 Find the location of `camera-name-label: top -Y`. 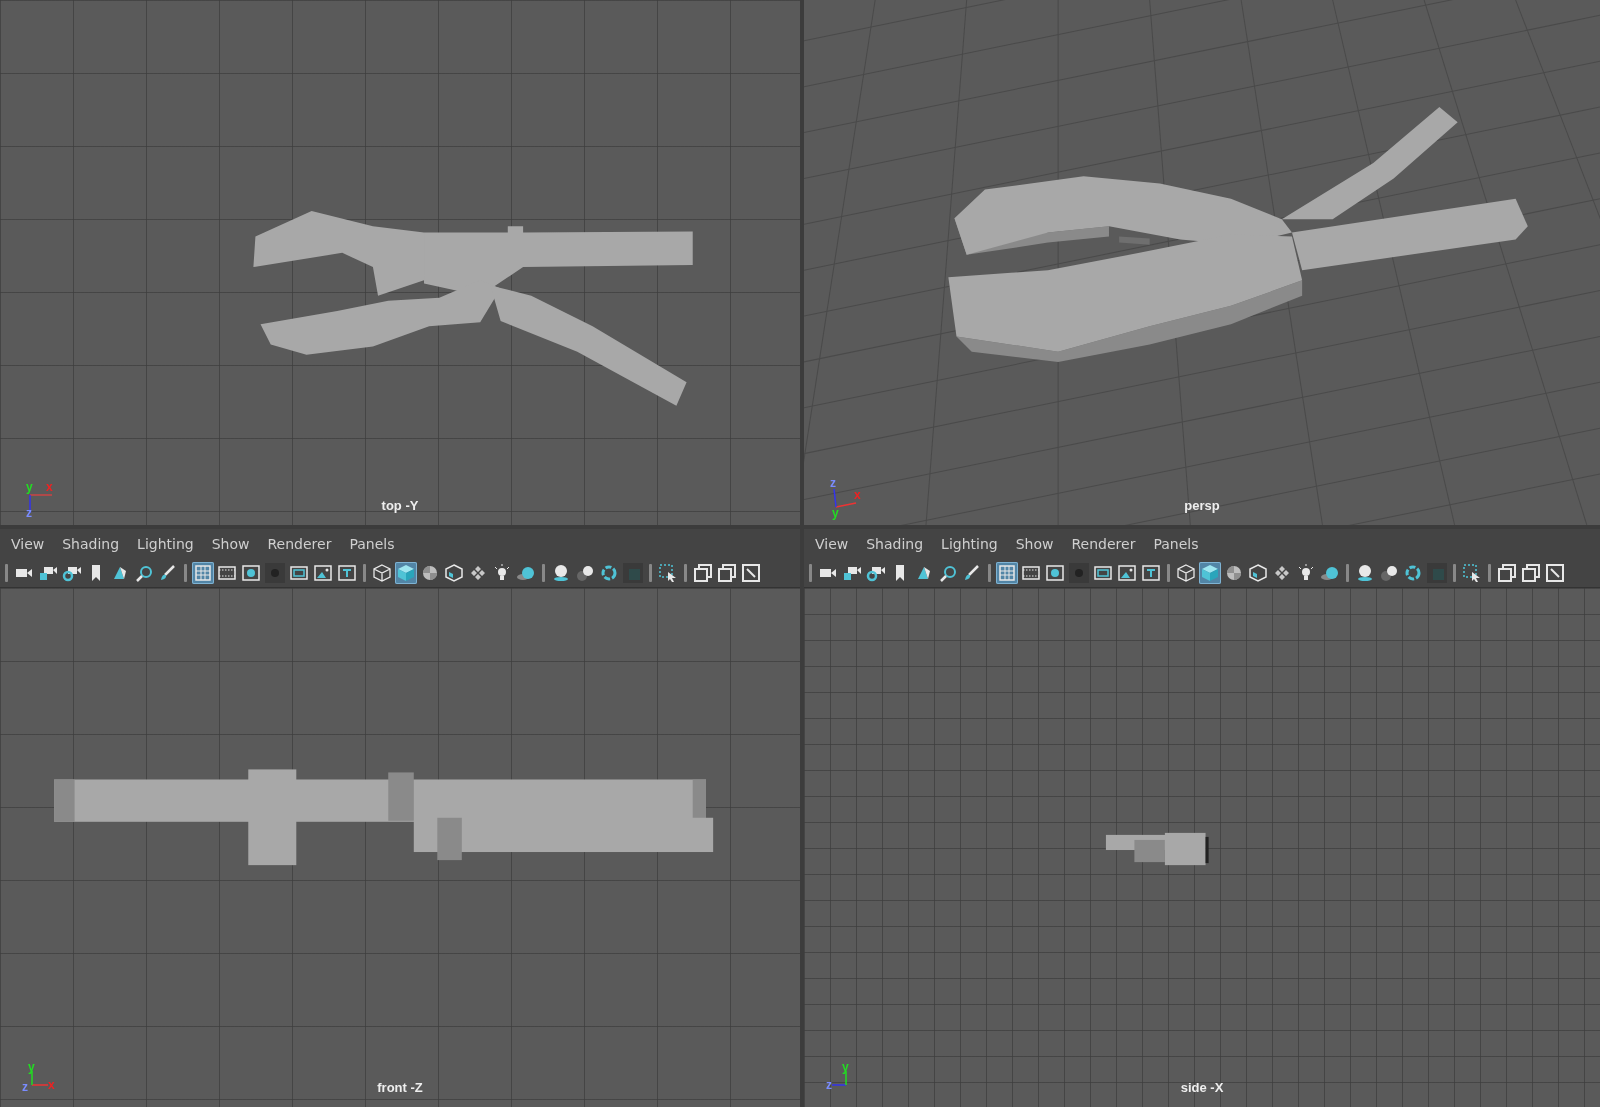

camera-name-label: top -Y is located at coordinates (400, 505).